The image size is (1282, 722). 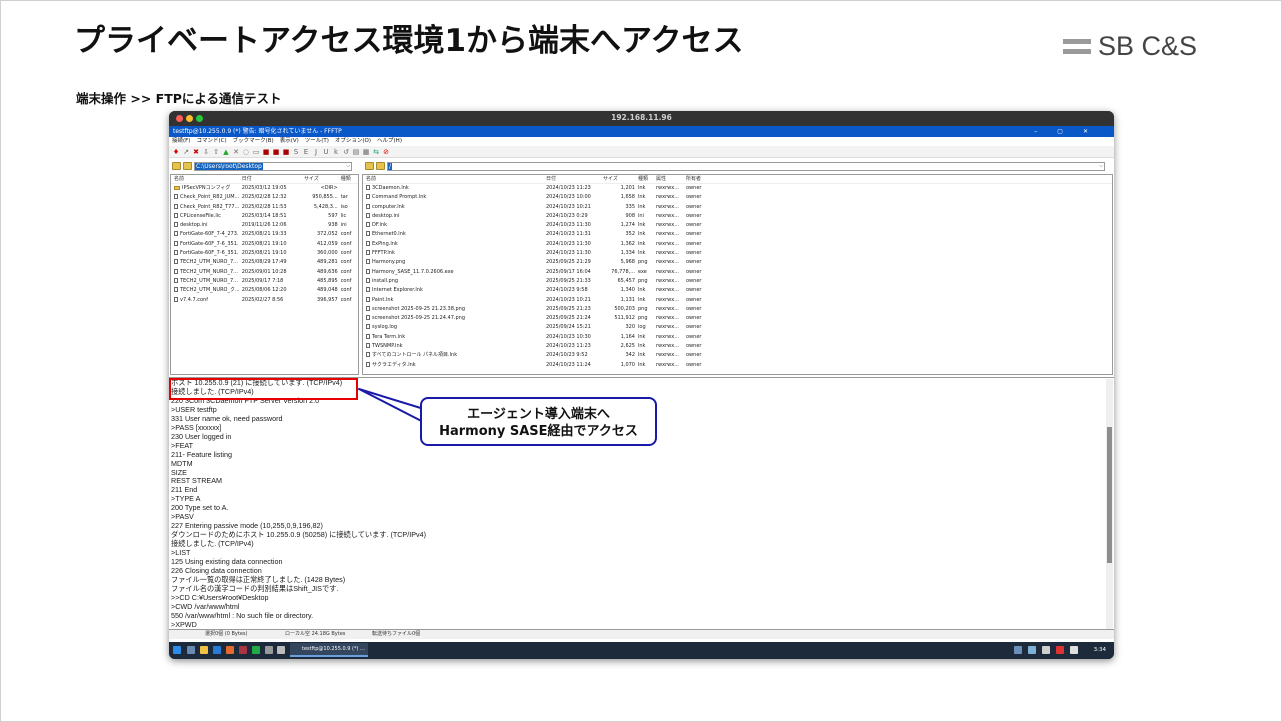 I want to click on paint-icon, so click(x=281, y=650).